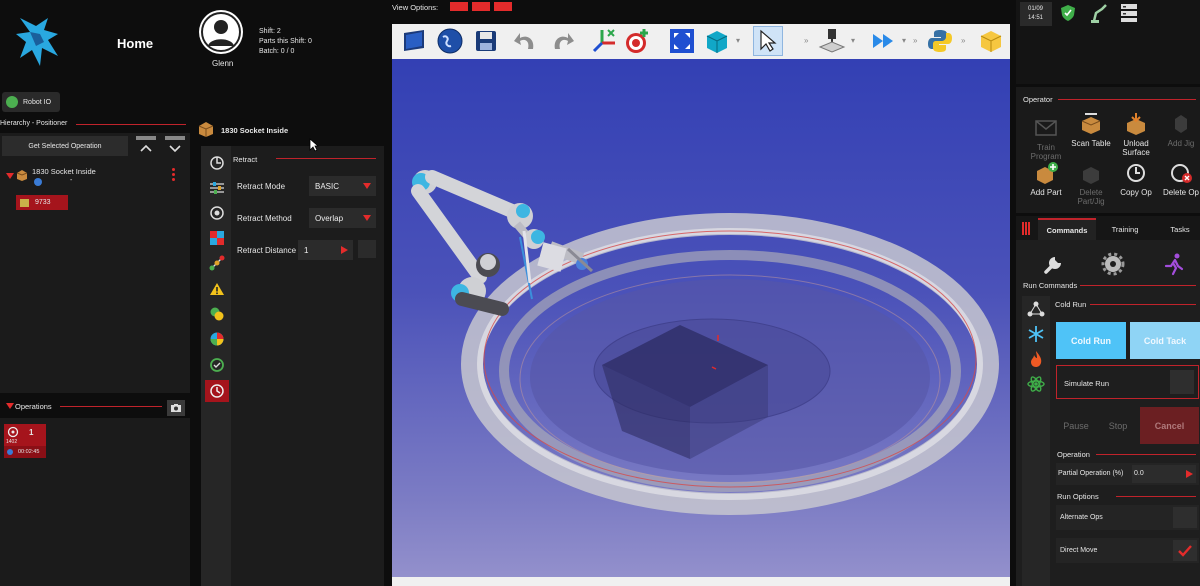 The image size is (1200, 586). What do you see at coordinates (1067, 229) in the screenshot?
I see `tab-commands: Commands` at bounding box center [1067, 229].